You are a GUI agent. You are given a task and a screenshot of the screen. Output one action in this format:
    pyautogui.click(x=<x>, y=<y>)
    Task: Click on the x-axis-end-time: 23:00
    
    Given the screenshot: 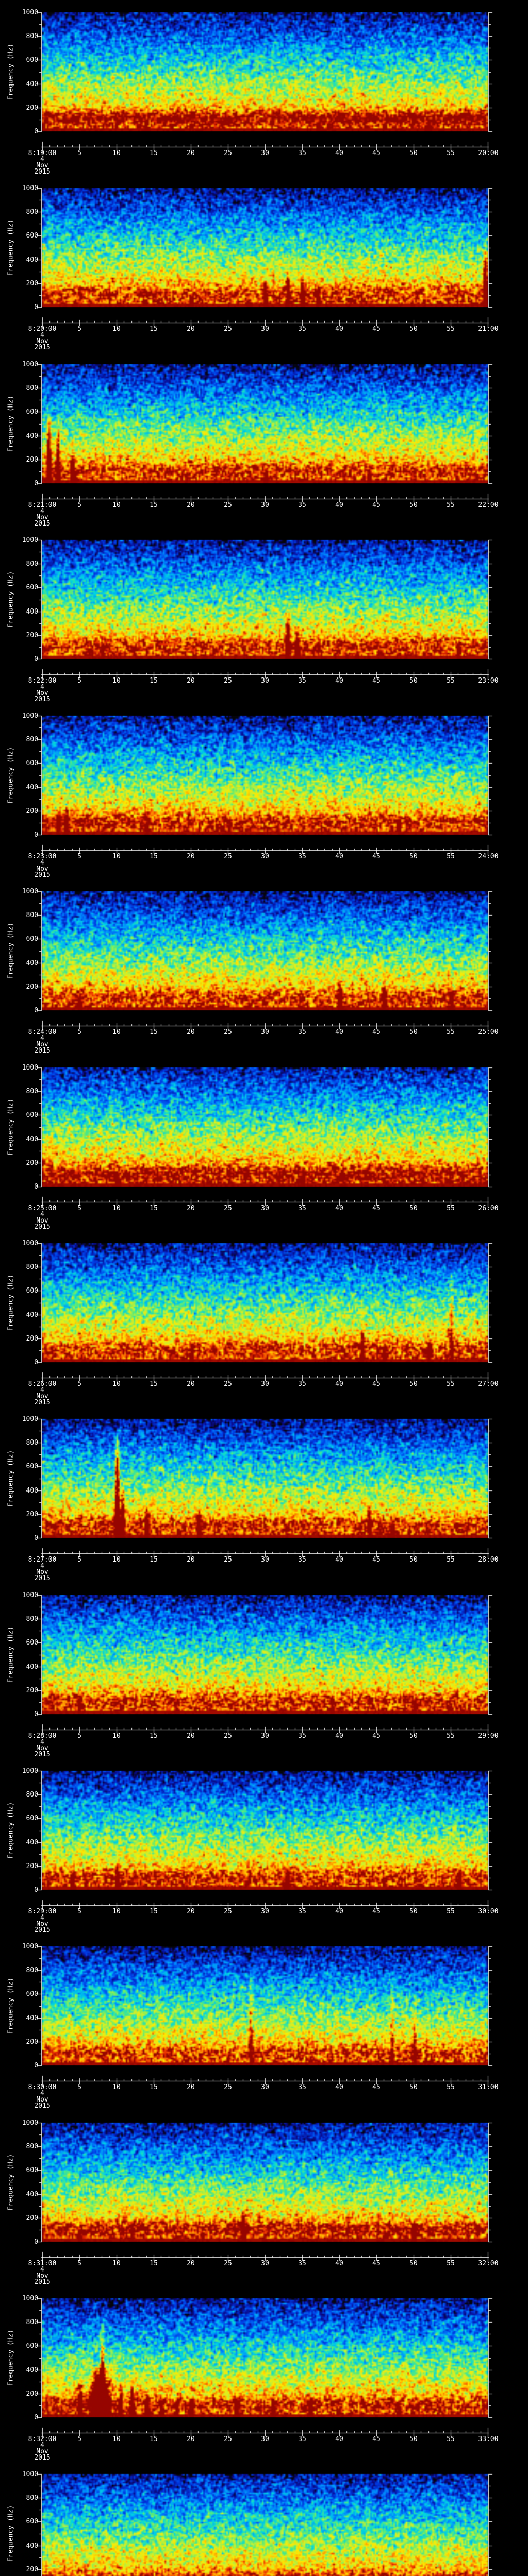 What is the action you would take?
    pyautogui.click(x=488, y=681)
    